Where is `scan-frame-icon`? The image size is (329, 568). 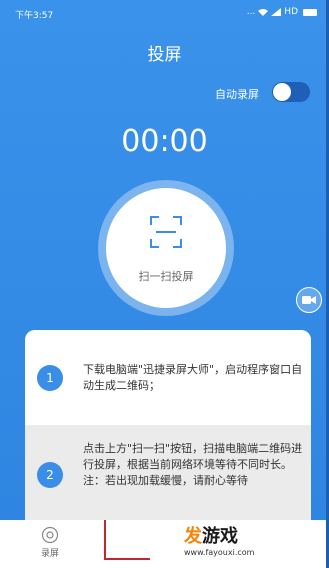
scan-frame-icon is located at coordinates (166, 232).